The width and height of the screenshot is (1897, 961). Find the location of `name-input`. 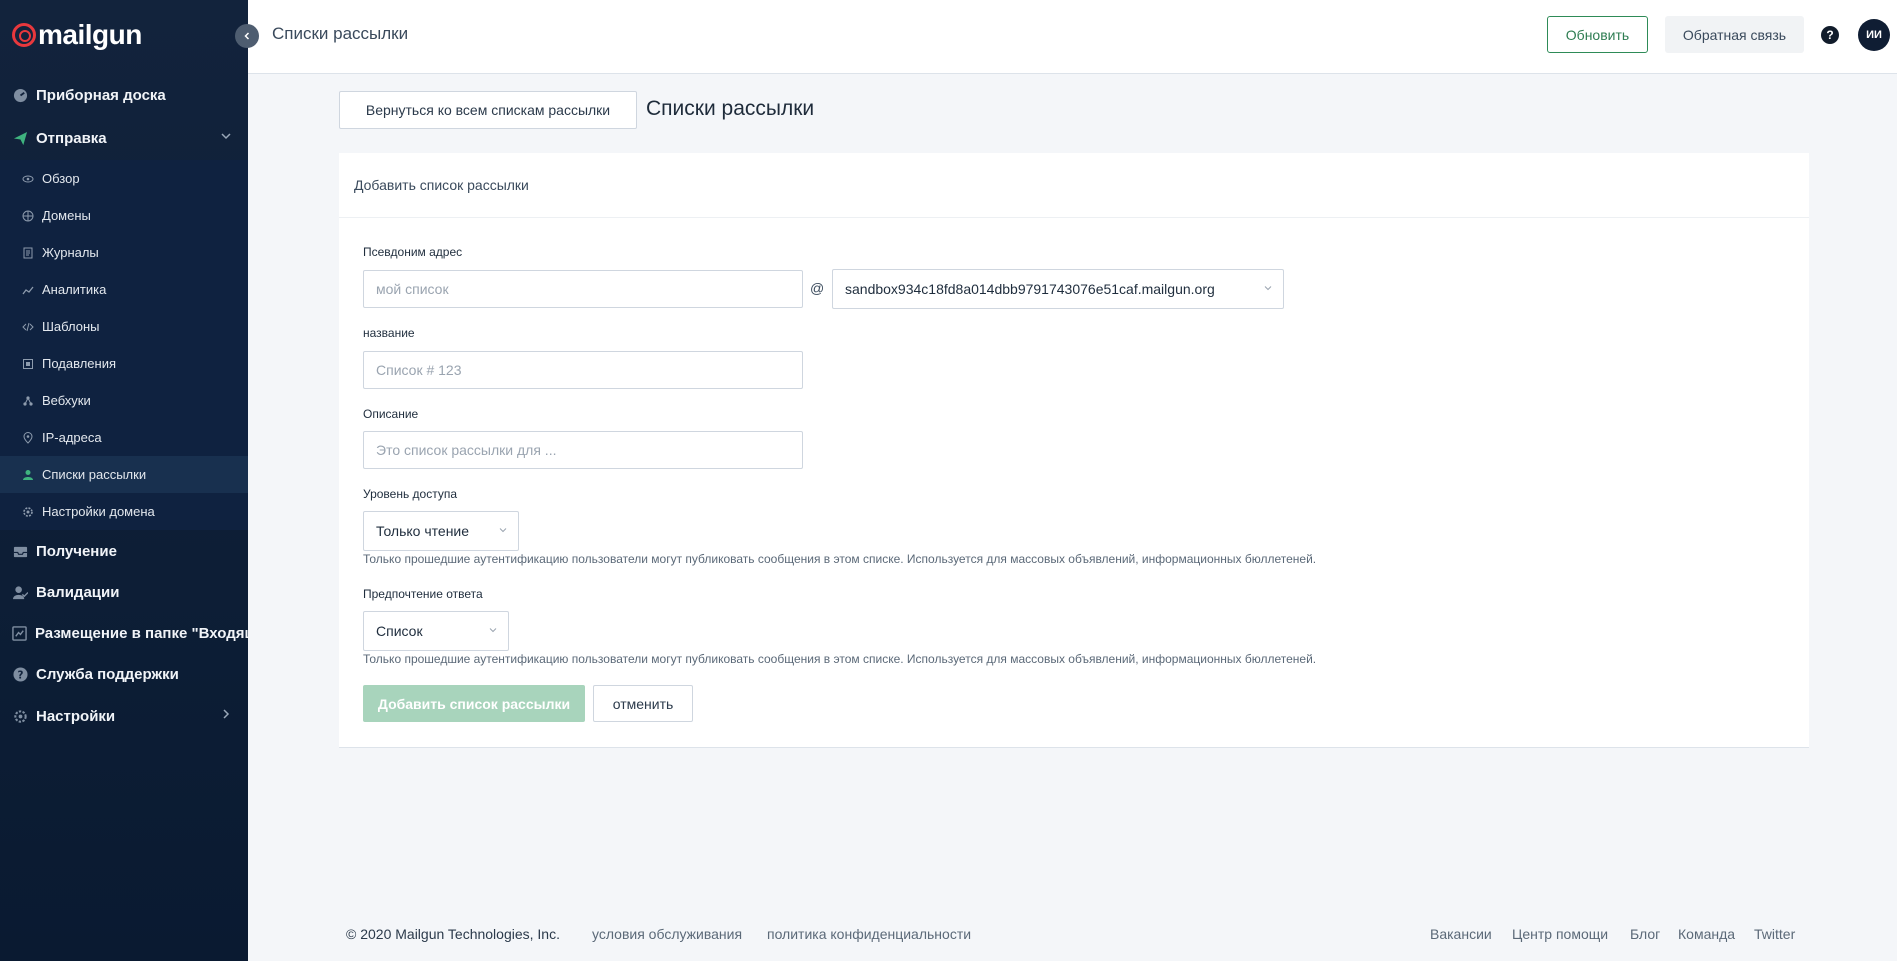

name-input is located at coordinates (583, 370).